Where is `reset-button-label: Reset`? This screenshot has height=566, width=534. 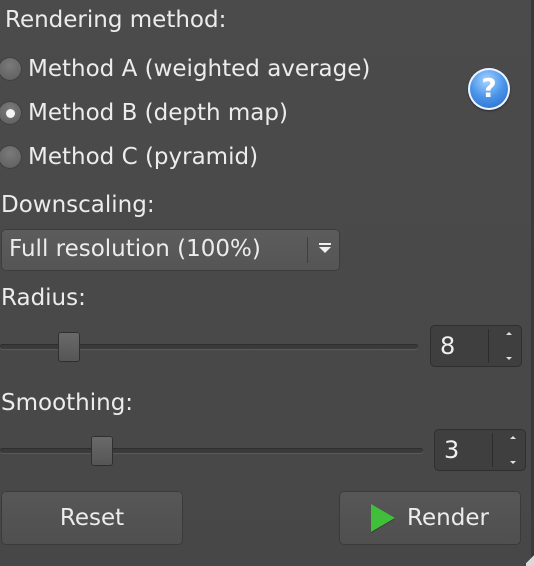
reset-button-label: Reset is located at coordinates (92, 518).